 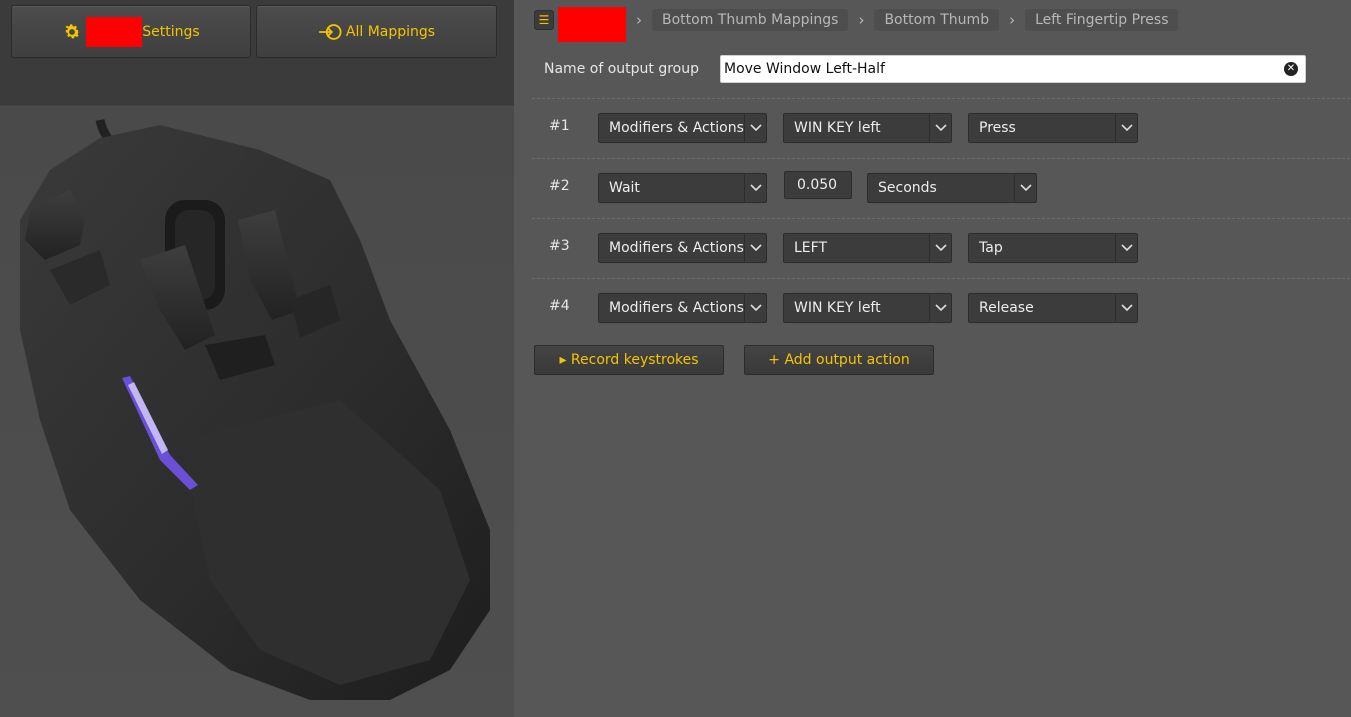 What do you see at coordinates (592, 24) in the screenshot?
I see `redacted-breadcrumb` at bounding box center [592, 24].